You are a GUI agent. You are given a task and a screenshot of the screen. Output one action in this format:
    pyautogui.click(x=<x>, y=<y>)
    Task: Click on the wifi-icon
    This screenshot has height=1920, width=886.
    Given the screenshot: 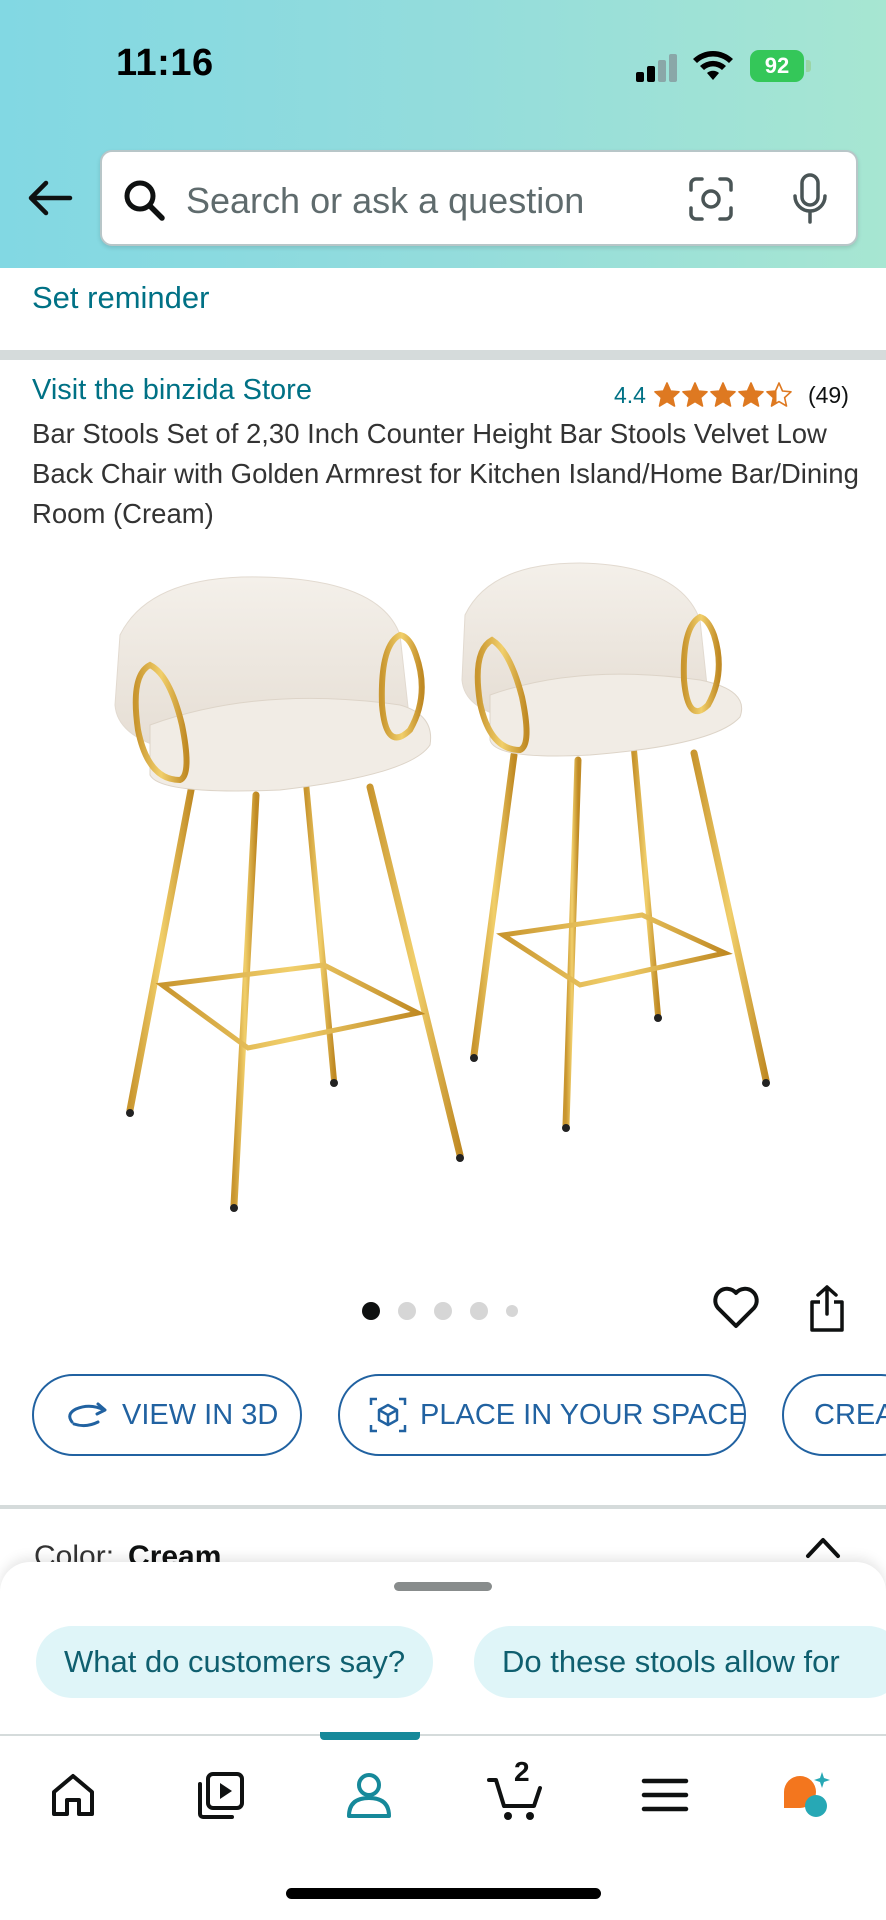 What is the action you would take?
    pyautogui.click(x=713, y=65)
    